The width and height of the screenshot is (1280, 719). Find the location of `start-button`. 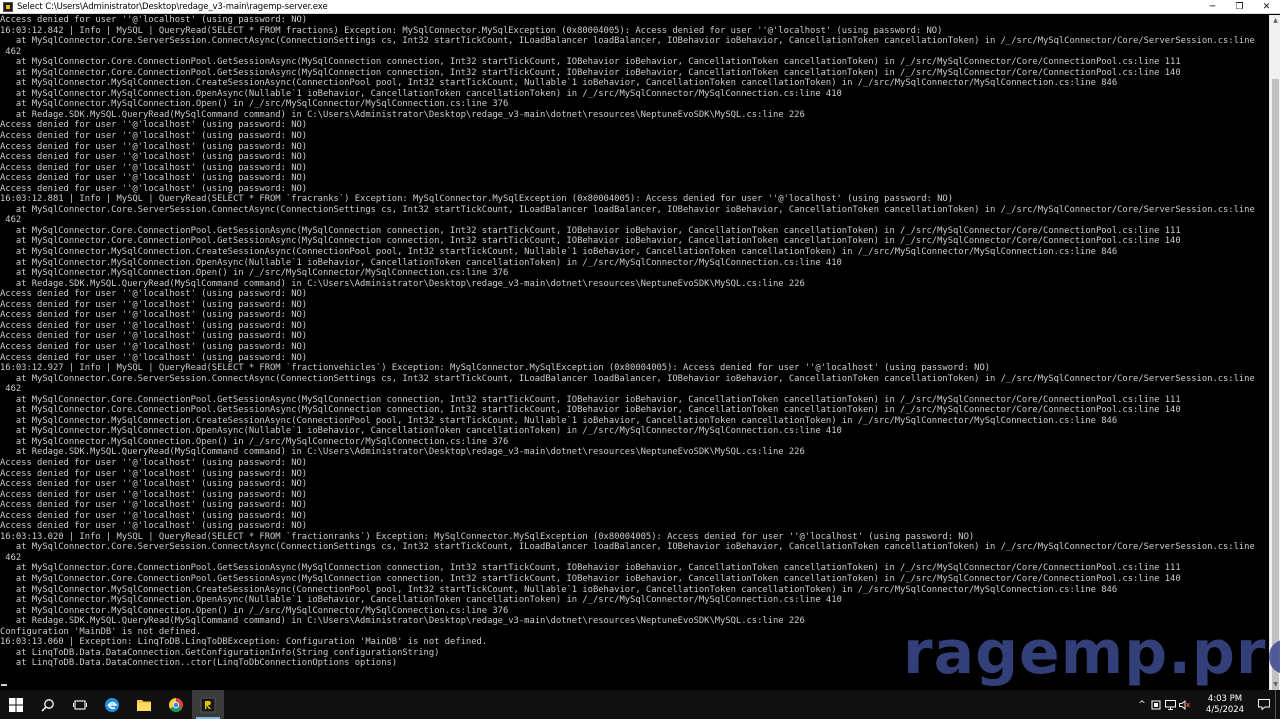

start-button is located at coordinates (16, 704).